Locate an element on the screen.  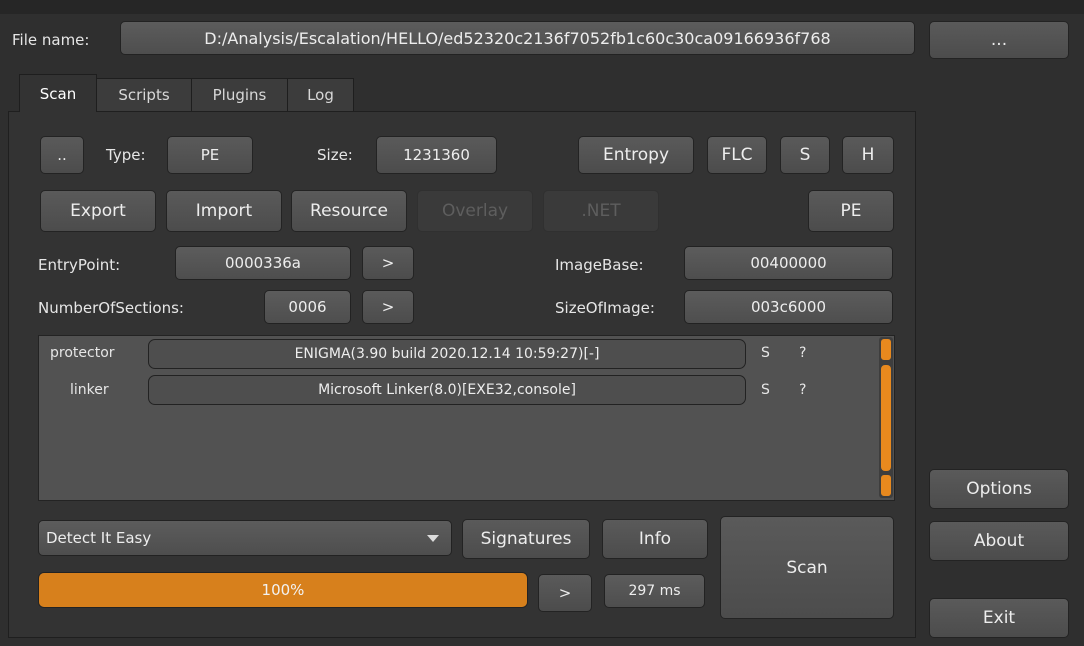
chevron-down-icon is located at coordinates (433, 538).